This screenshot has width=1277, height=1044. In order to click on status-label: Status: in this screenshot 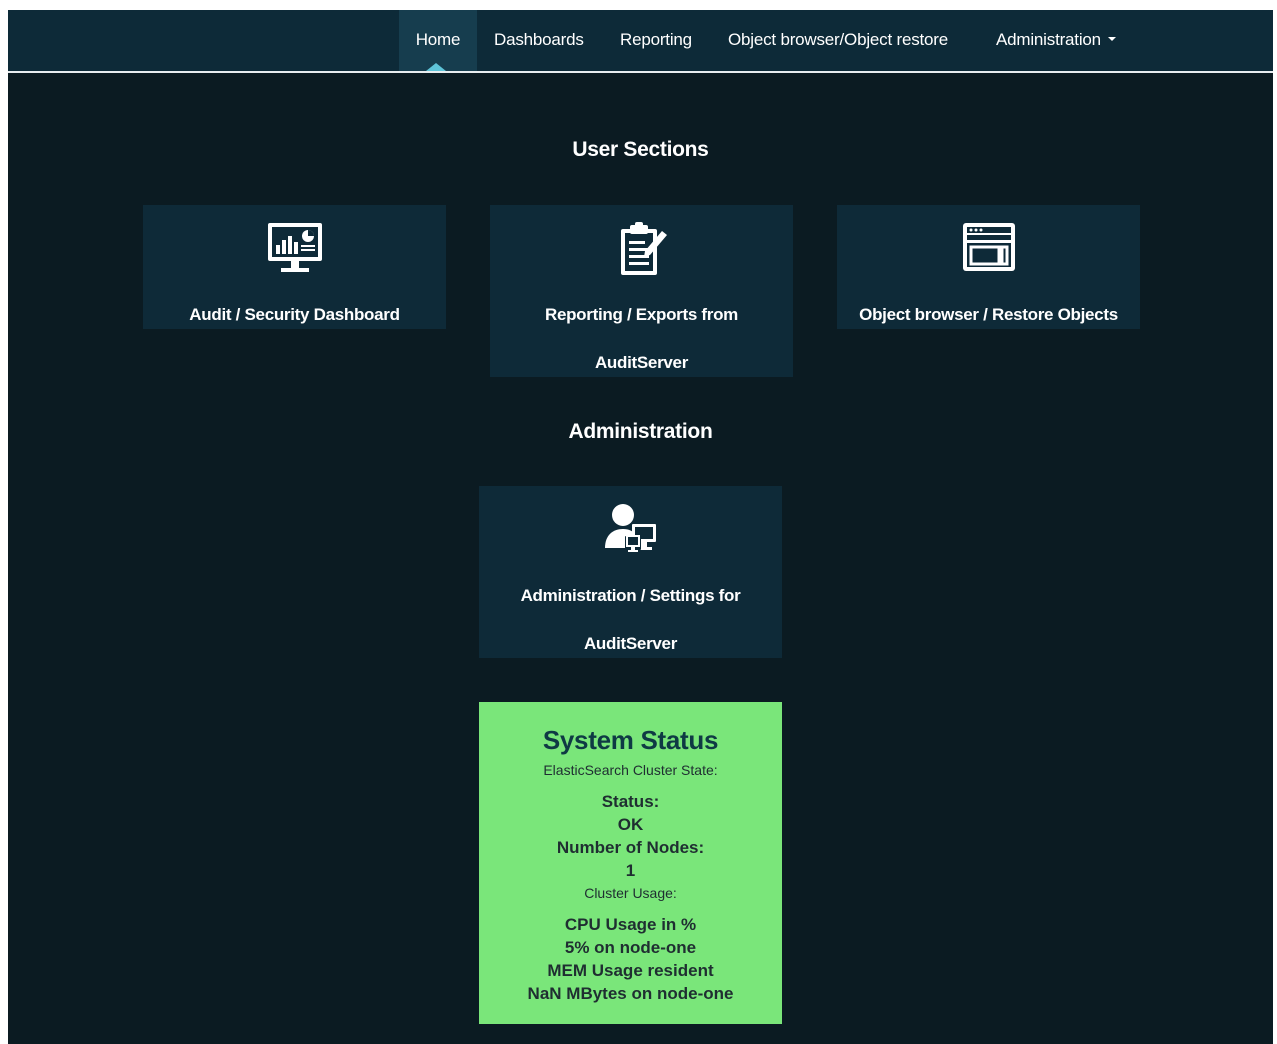, I will do `click(630, 801)`.